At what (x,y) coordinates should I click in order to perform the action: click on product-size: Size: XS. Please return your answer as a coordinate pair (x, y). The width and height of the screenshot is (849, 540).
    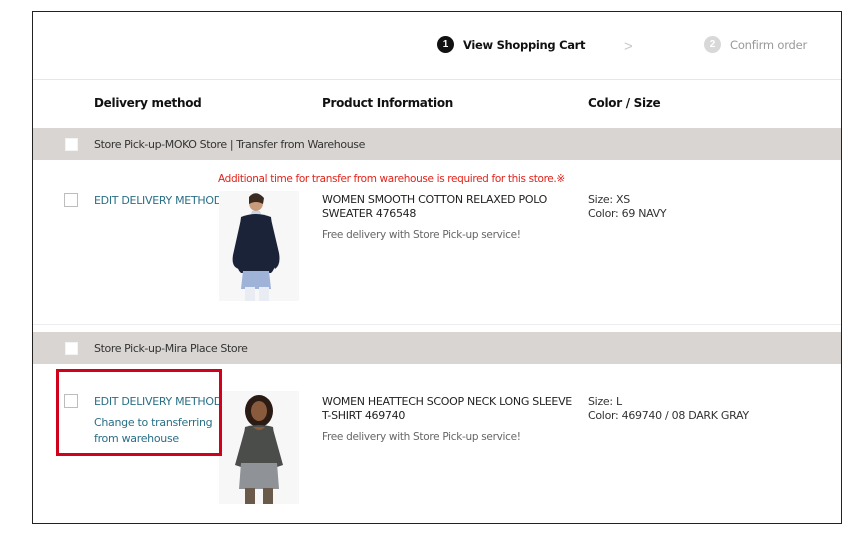
    Looking at the image, I should click on (609, 199).